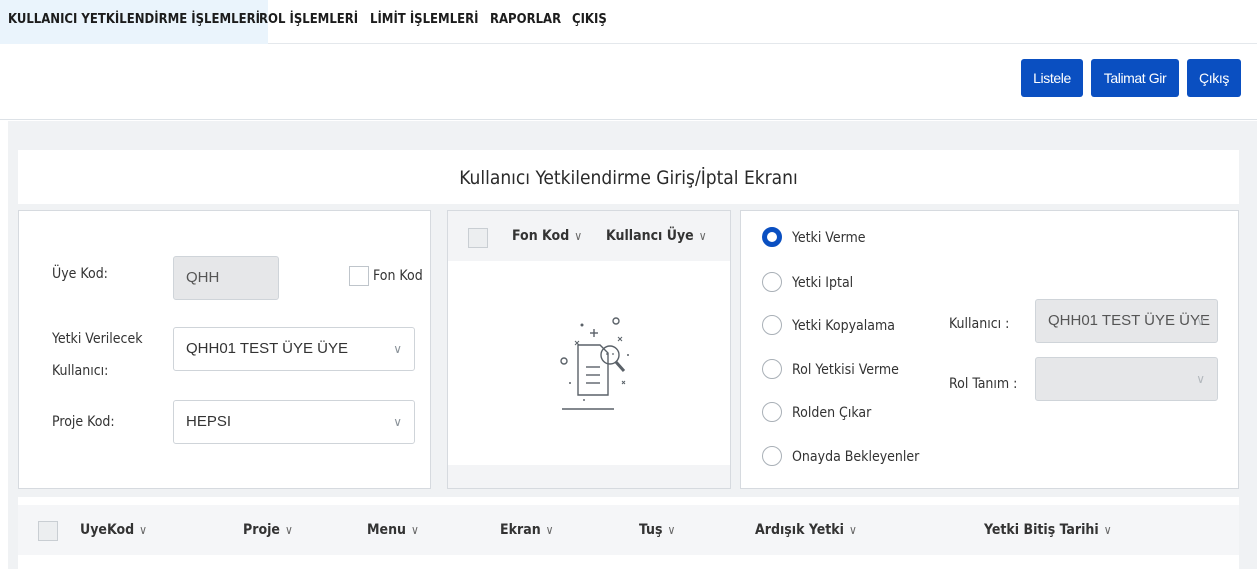  What do you see at coordinates (525, 22) in the screenshot?
I see `nav-item-reports: RAPORLAR` at bounding box center [525, 22].